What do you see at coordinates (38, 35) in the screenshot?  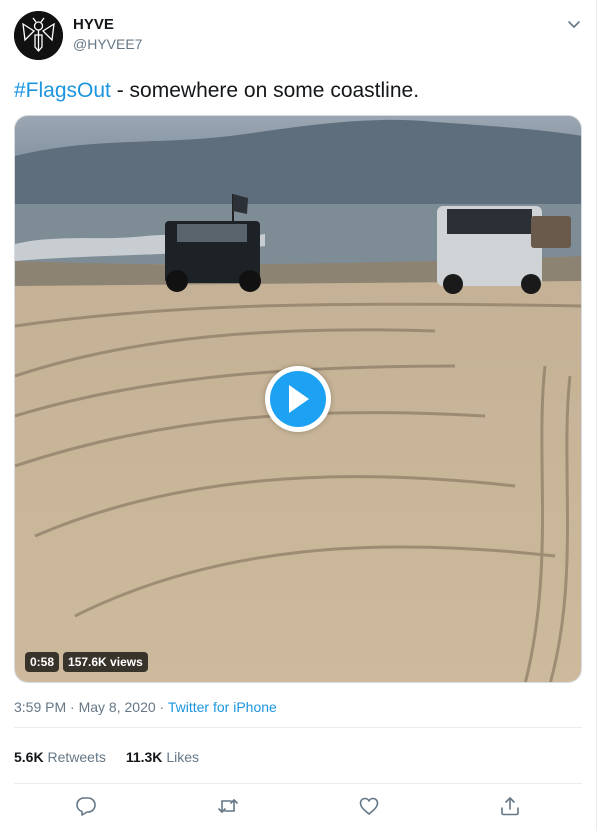 I see `avatar` at bounding box center [38, 35].